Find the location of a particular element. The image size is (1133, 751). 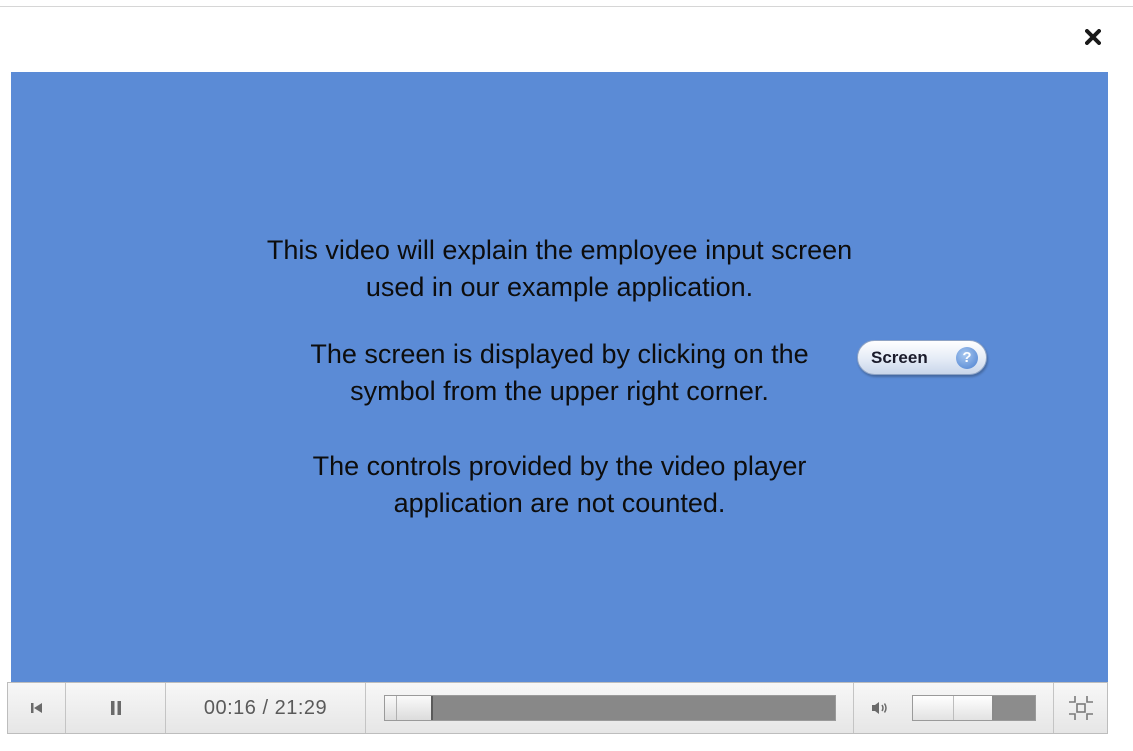

note-line-2: application are not counted. is located at coordinates (559, 503).